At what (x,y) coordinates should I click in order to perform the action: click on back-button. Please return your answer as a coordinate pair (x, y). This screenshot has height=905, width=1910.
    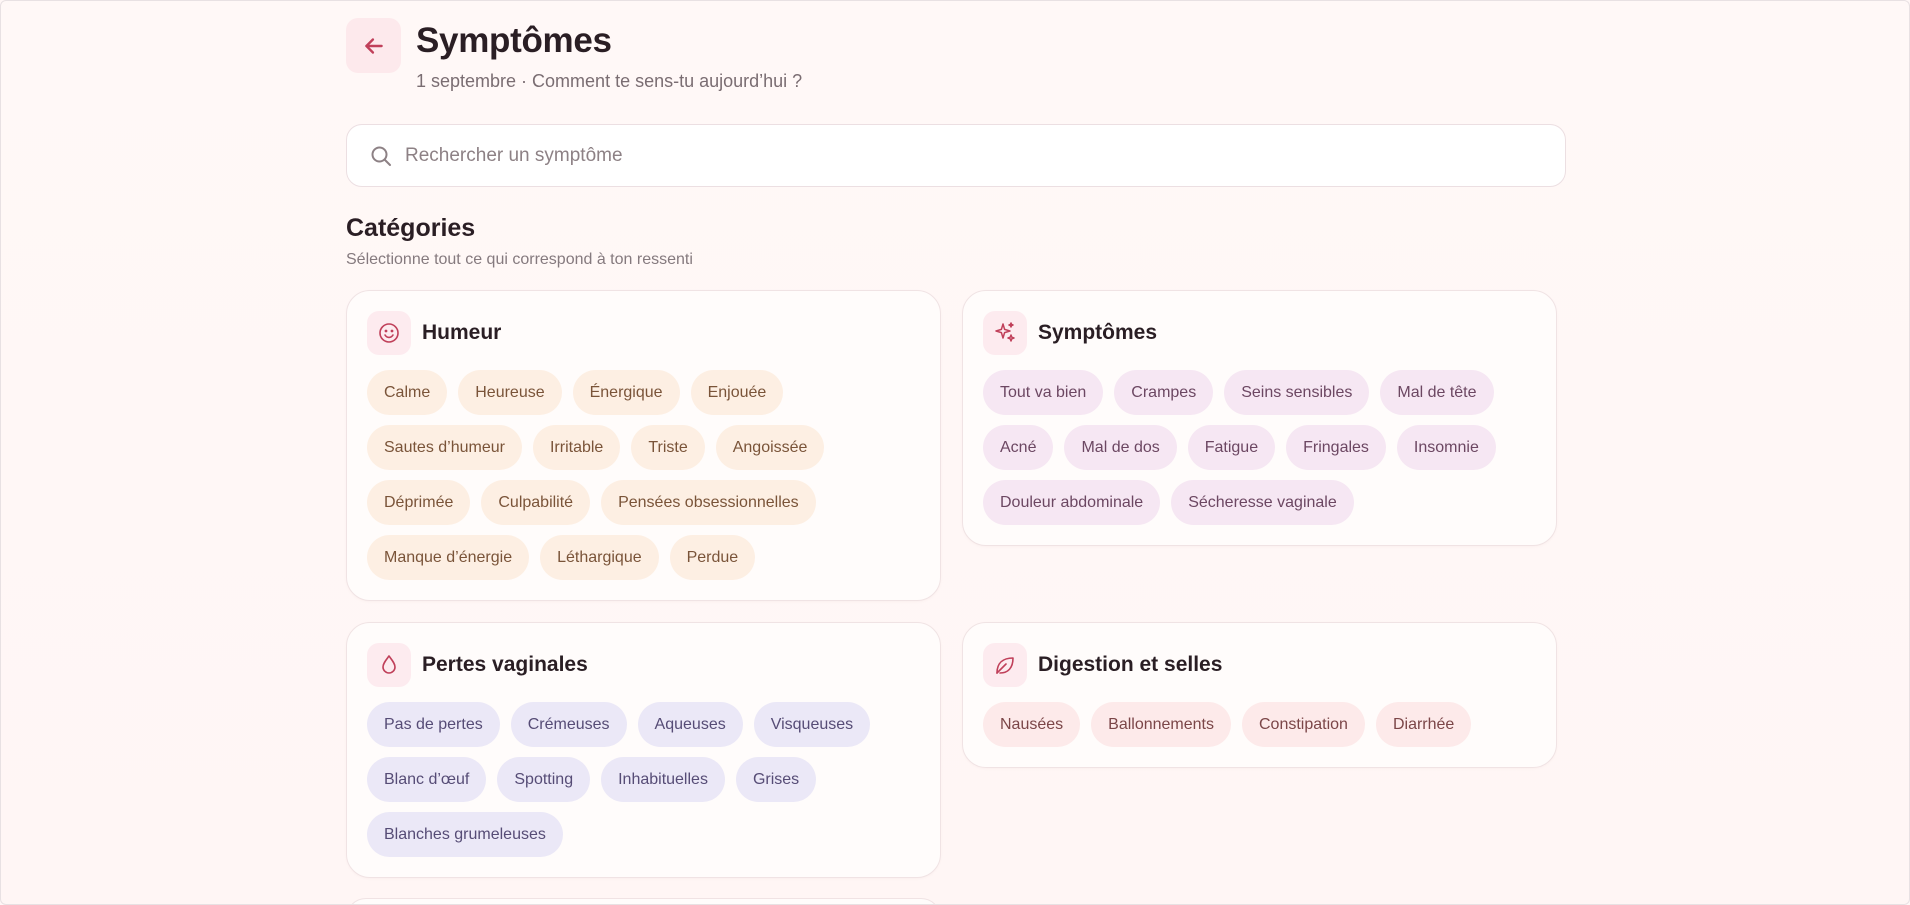
    Looking at the image, I should click on (373, 45).